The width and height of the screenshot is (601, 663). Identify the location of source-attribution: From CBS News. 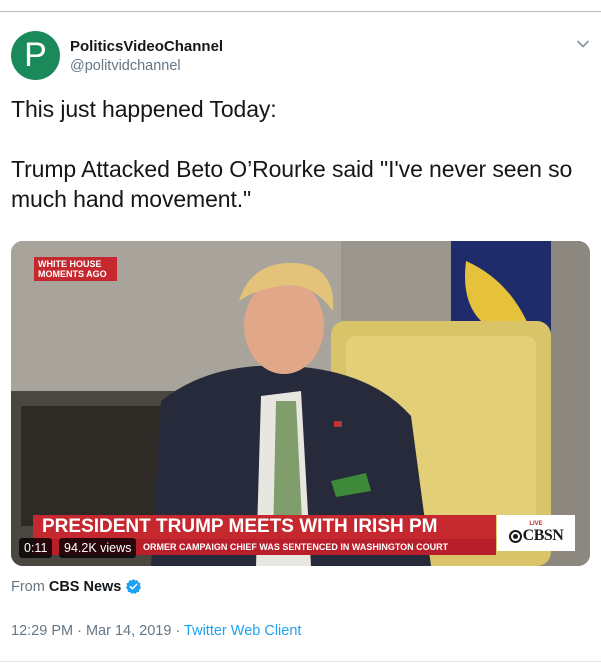
(76, 586).